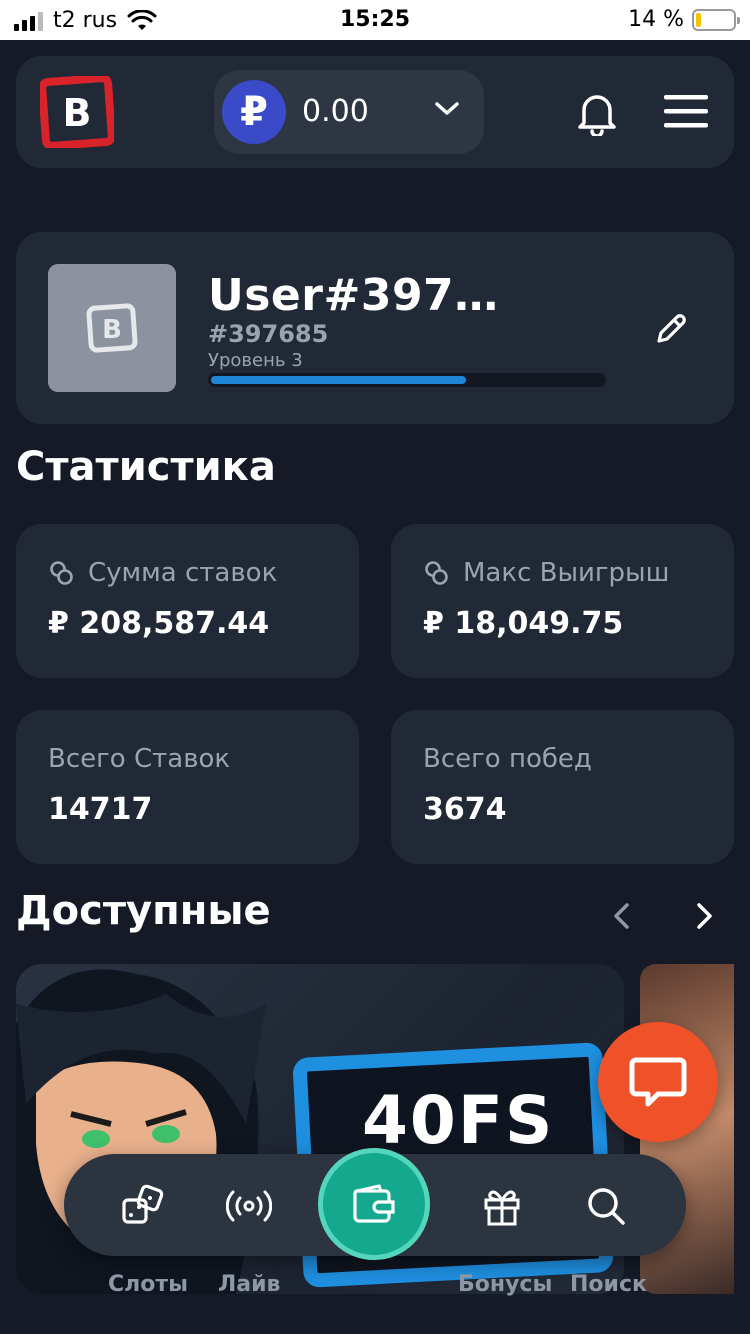 This screenshot has height=1334, width=750. Describe the element at coordinates (608, 1284) in the screenshot. I see `nav-label-search: Поиск` at that location.